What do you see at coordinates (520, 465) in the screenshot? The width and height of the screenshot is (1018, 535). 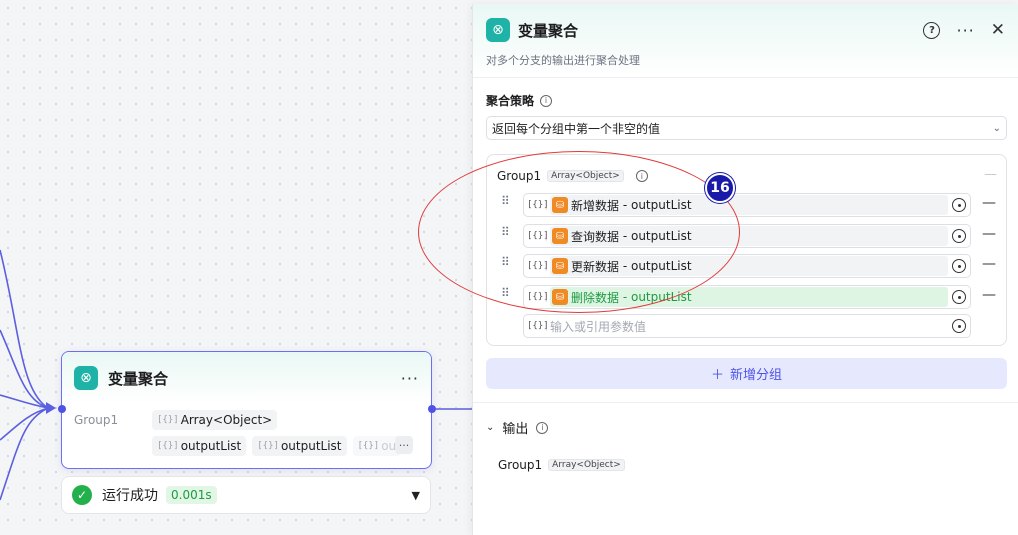 I see `output-group-name: Group1` at bounding box center [520, 465].